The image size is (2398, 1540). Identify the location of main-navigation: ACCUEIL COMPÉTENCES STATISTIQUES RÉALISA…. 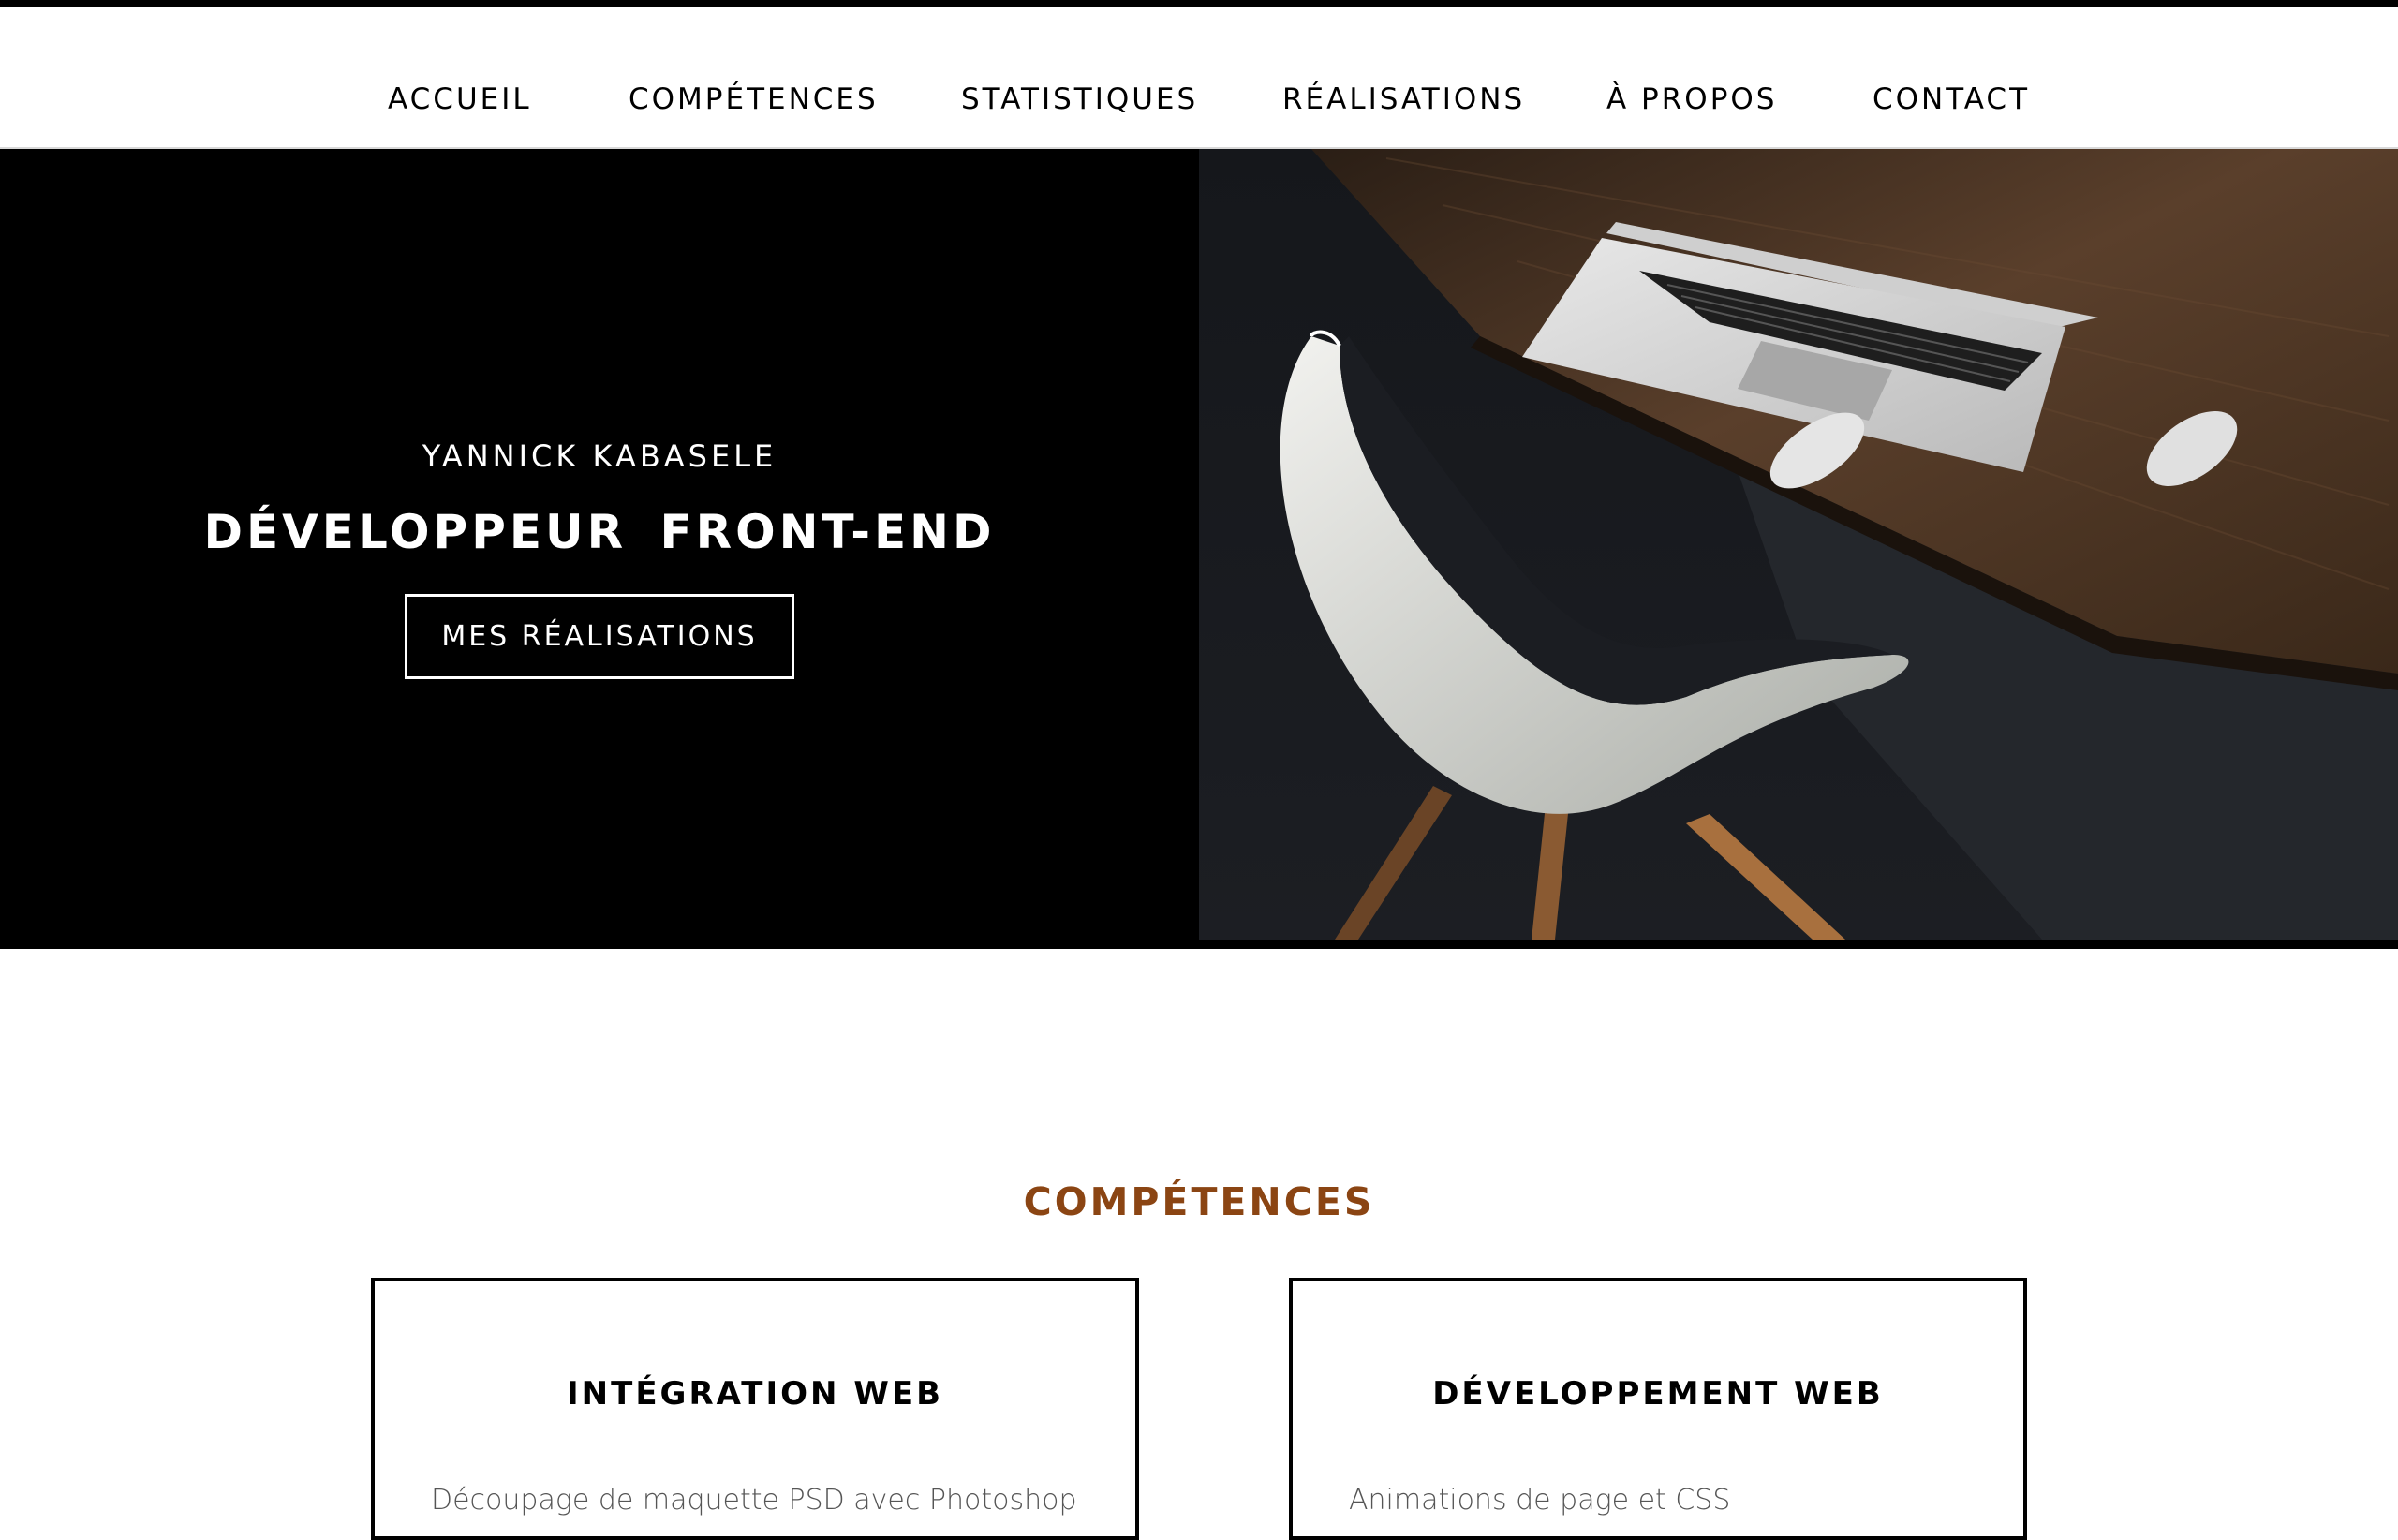
(1199, 78).